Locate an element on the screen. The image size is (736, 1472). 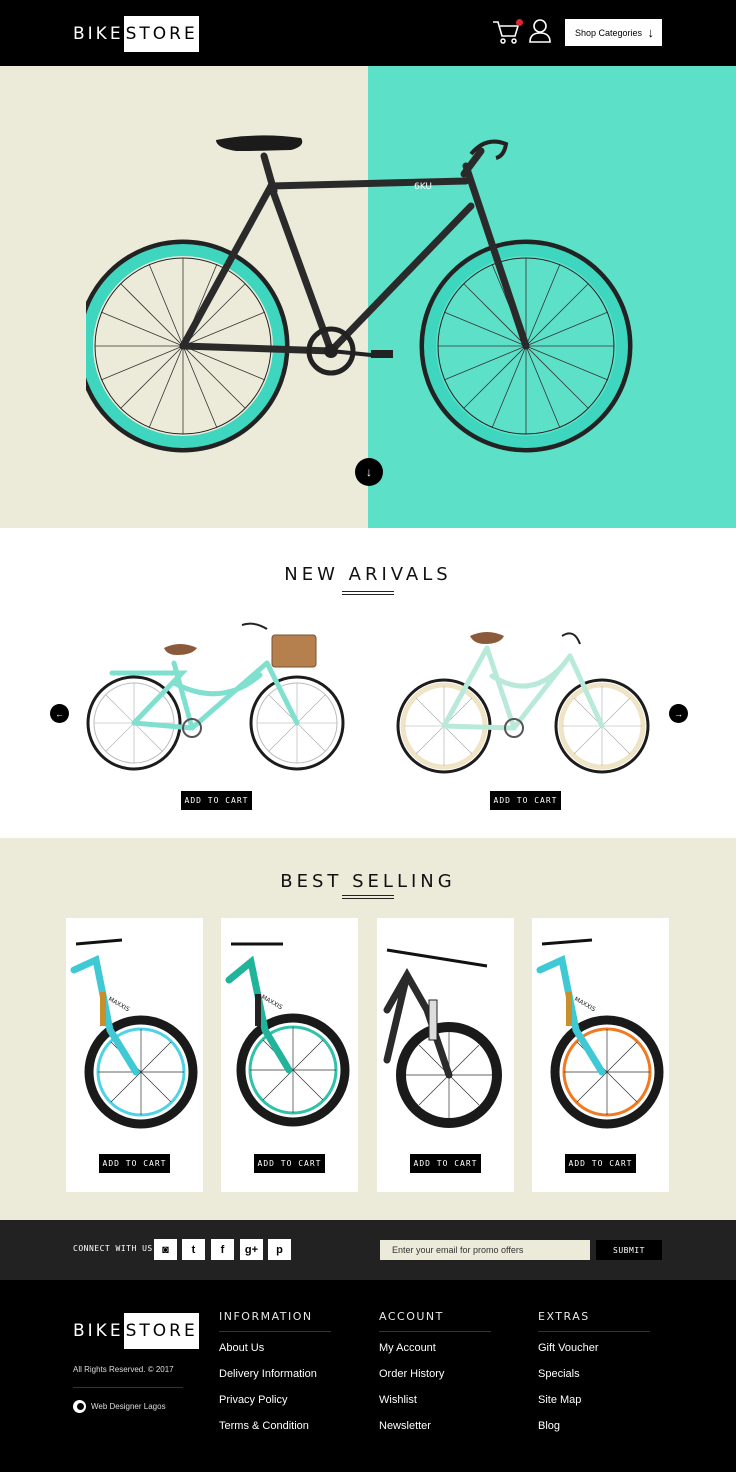
footer-link: Wishlist is located at coordinates (435, 1401).